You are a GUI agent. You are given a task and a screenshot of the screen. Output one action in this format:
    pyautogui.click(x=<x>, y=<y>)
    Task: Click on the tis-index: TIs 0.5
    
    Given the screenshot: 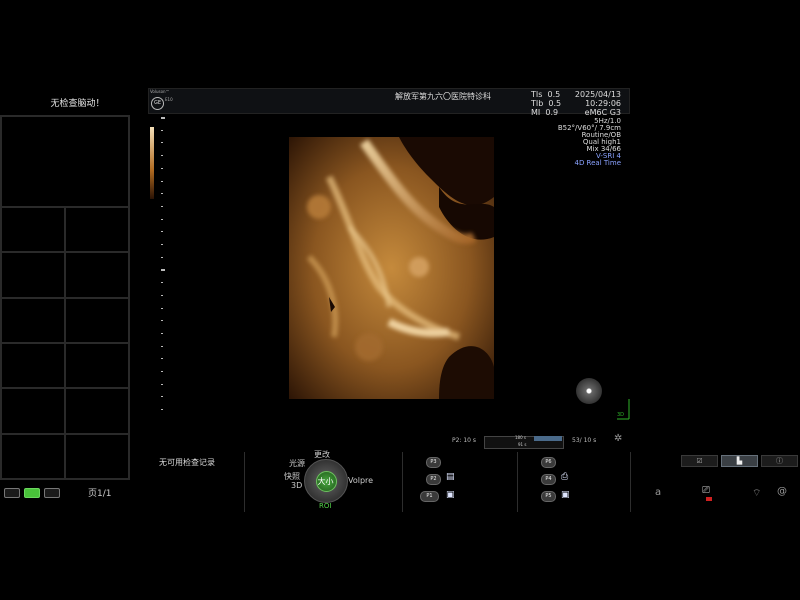 What is the action you would take?
    pyautogui.click(x=545, y=94)
    